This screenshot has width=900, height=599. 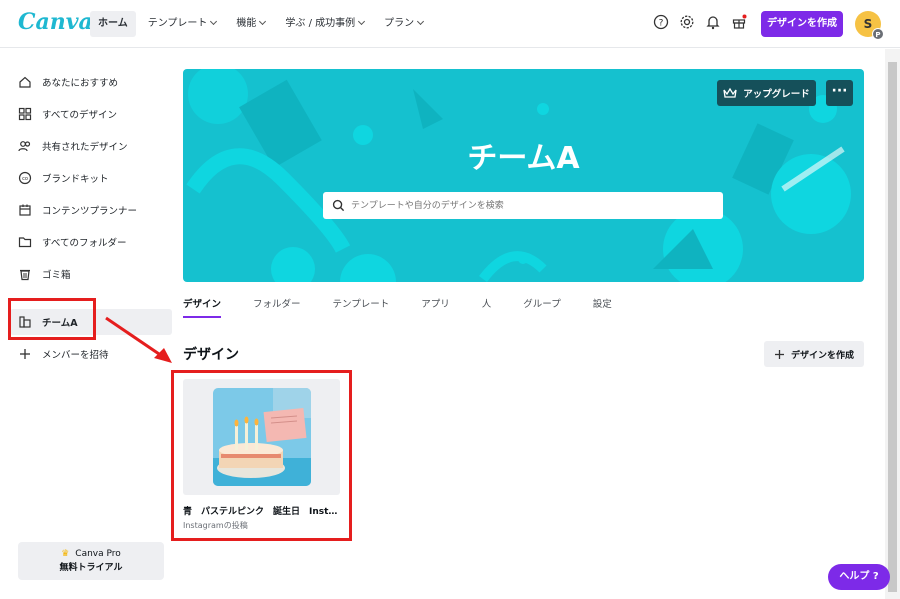 I want to click on avatar: SP, so click(x=869, y=25).